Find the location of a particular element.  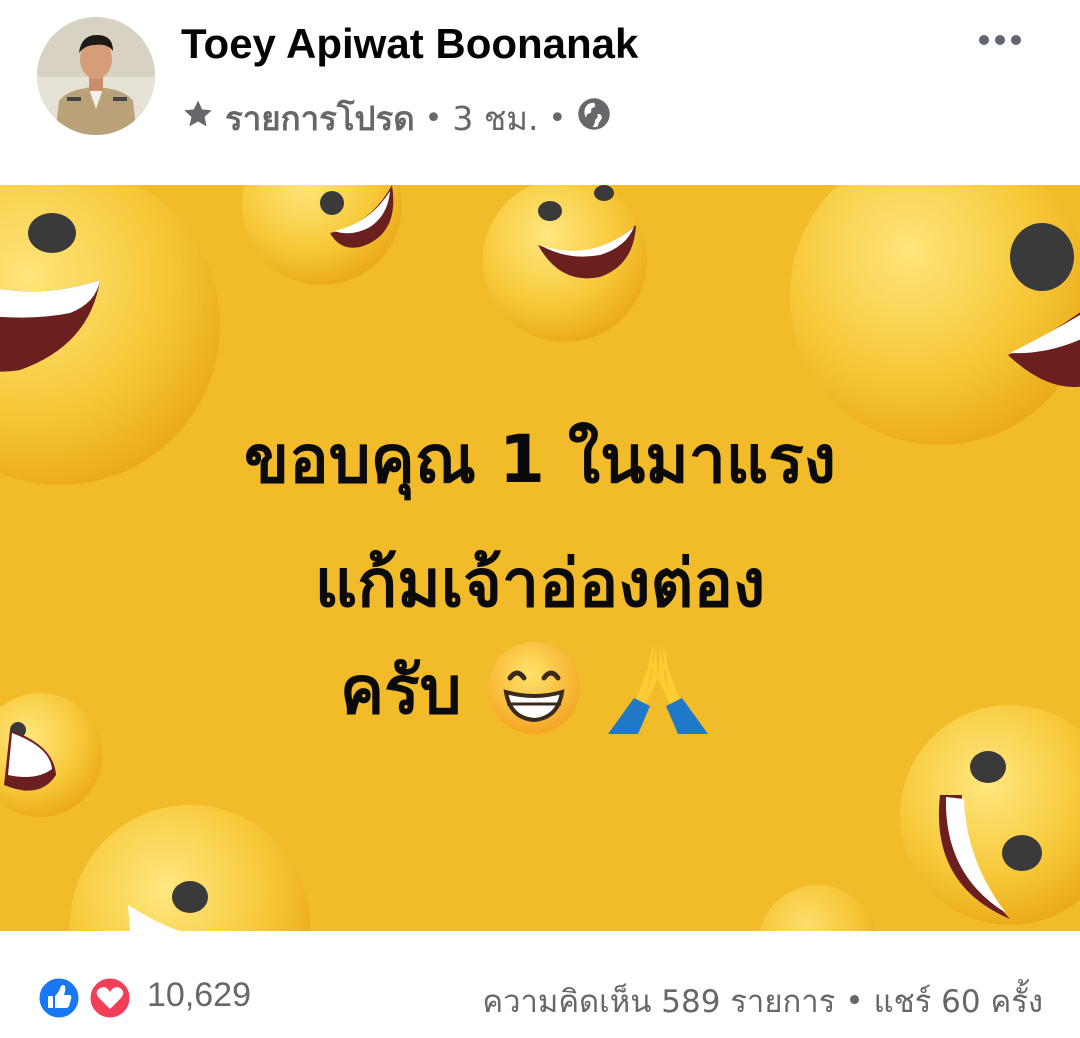

folded-hands-emoji is located at coordinates (658, 690).